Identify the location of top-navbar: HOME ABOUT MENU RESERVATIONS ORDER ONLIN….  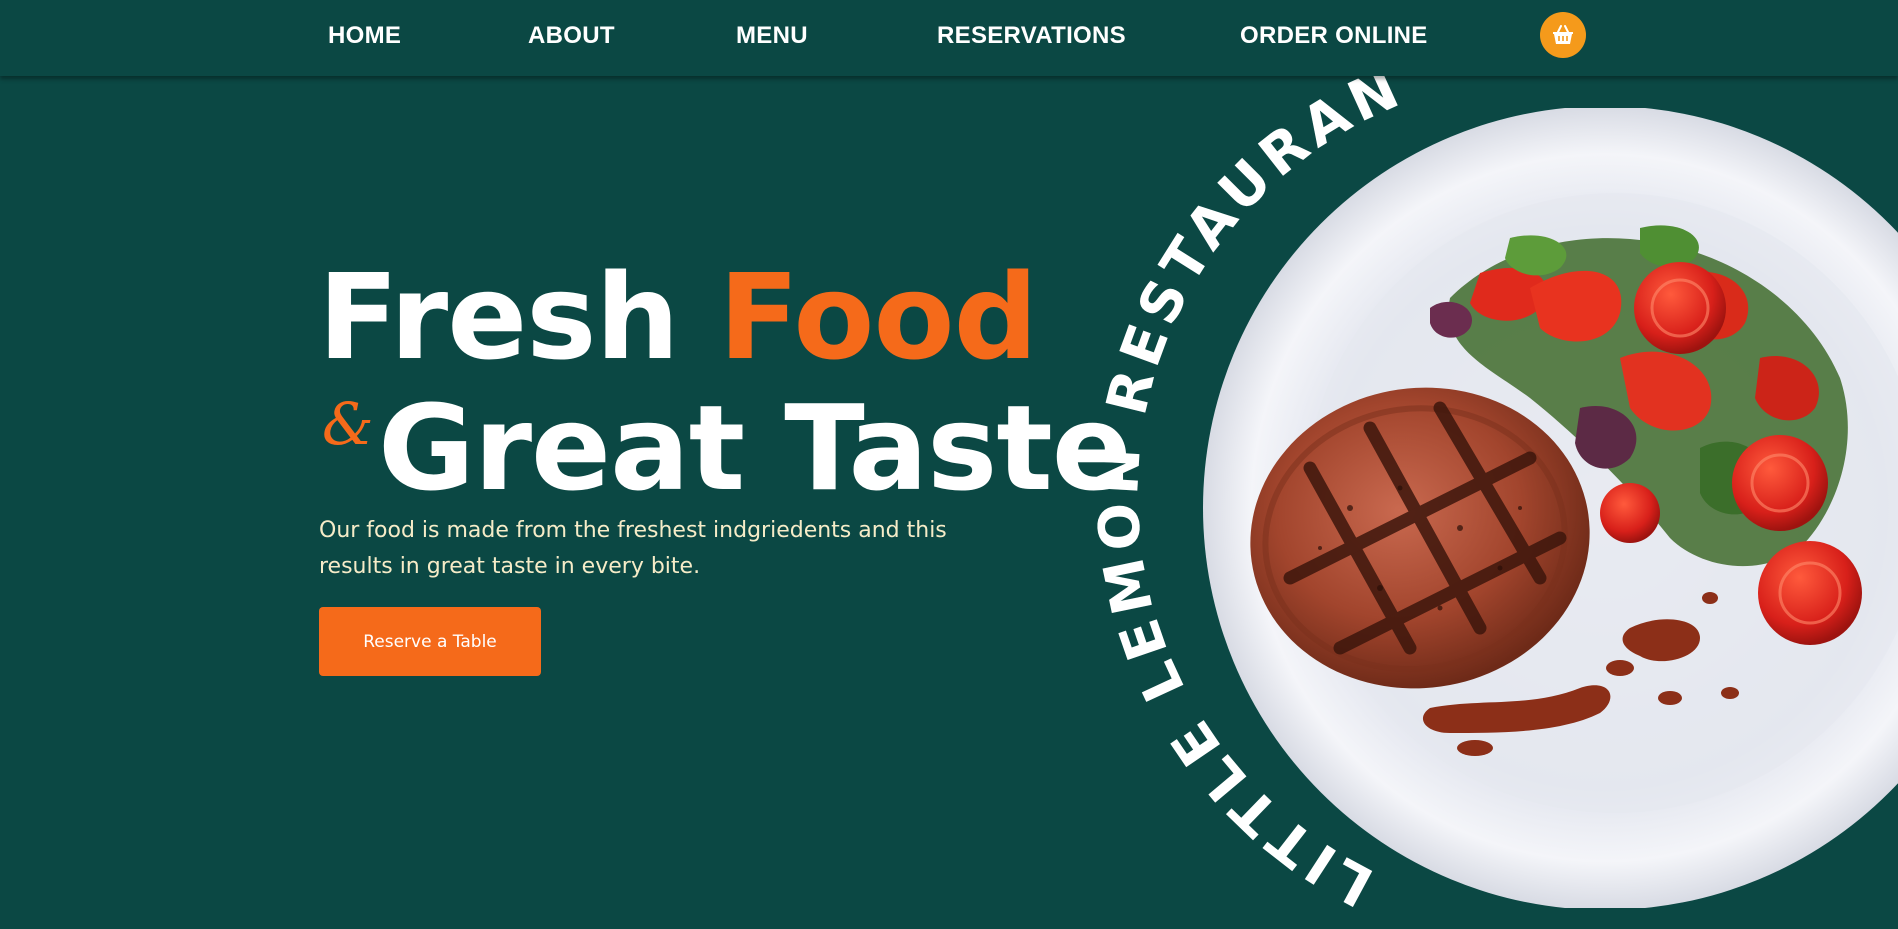
(949, 38).